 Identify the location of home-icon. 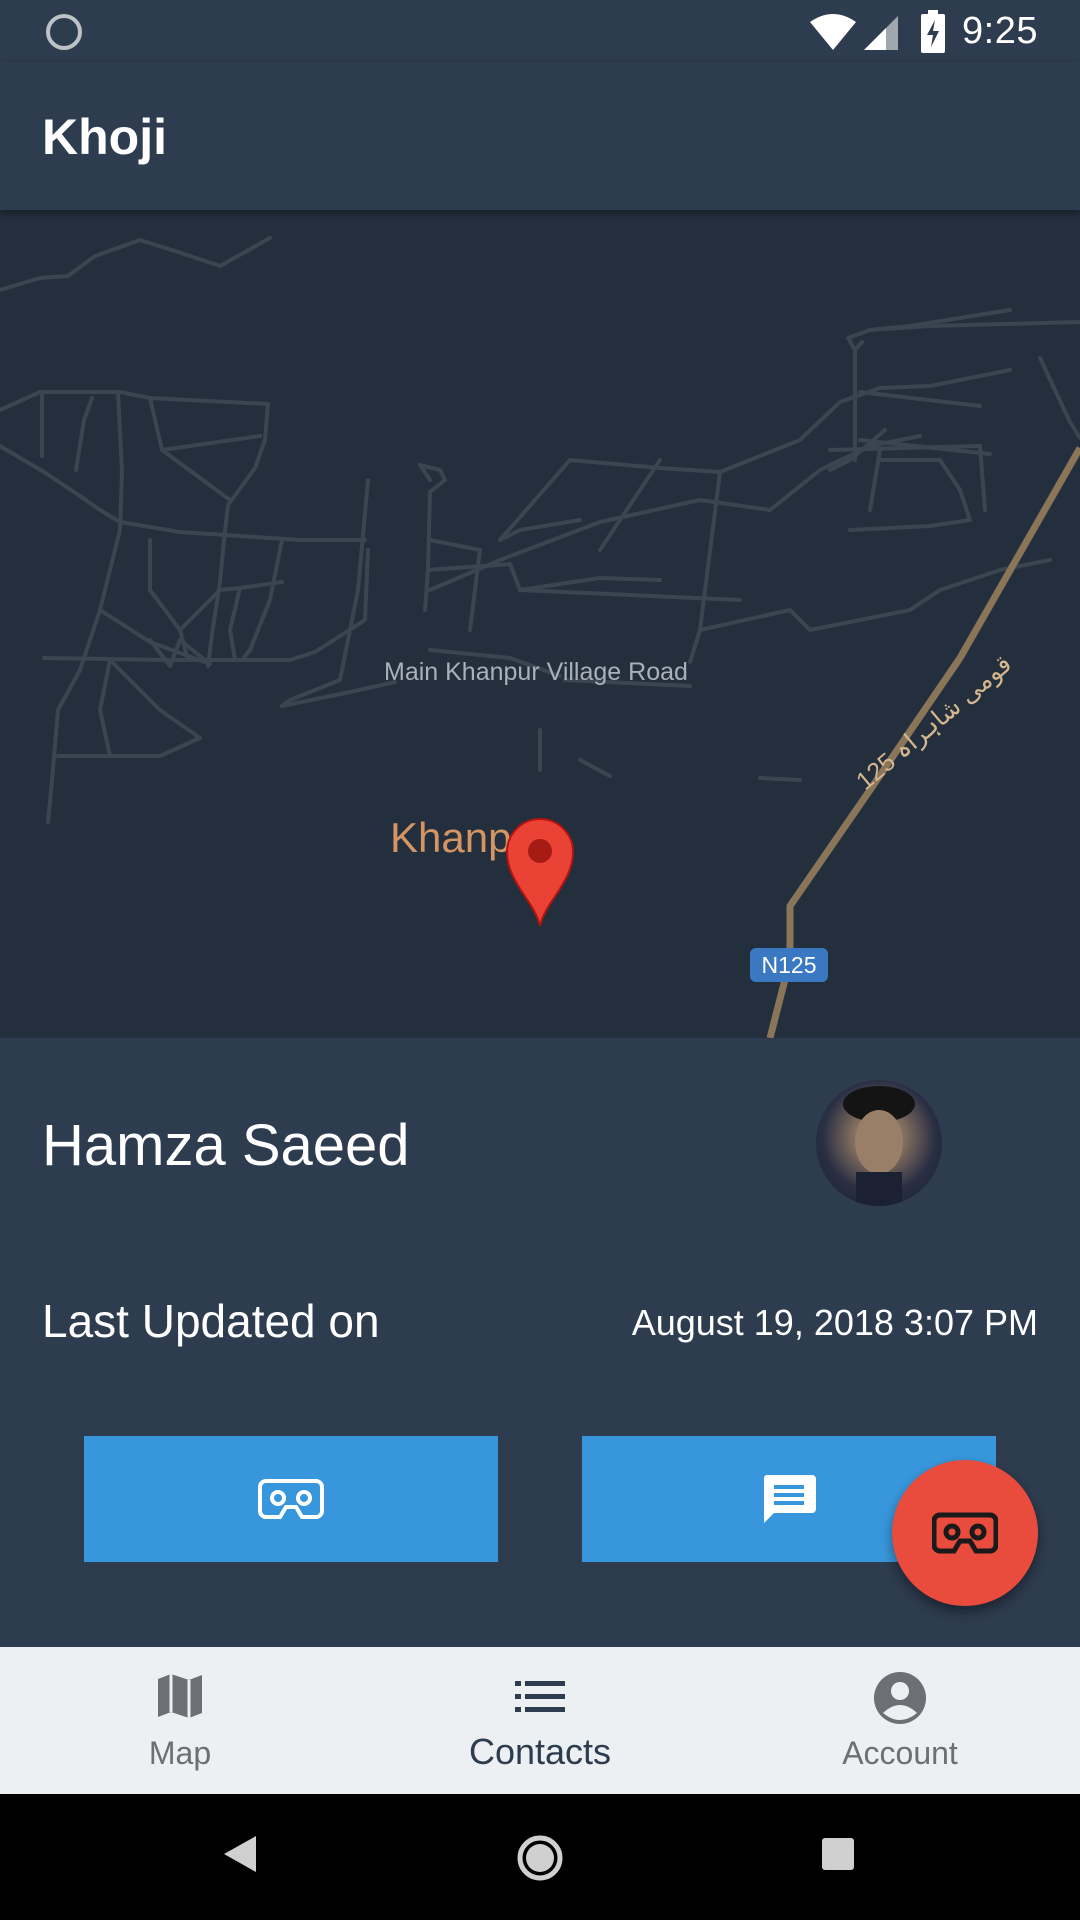
(540, 1858).